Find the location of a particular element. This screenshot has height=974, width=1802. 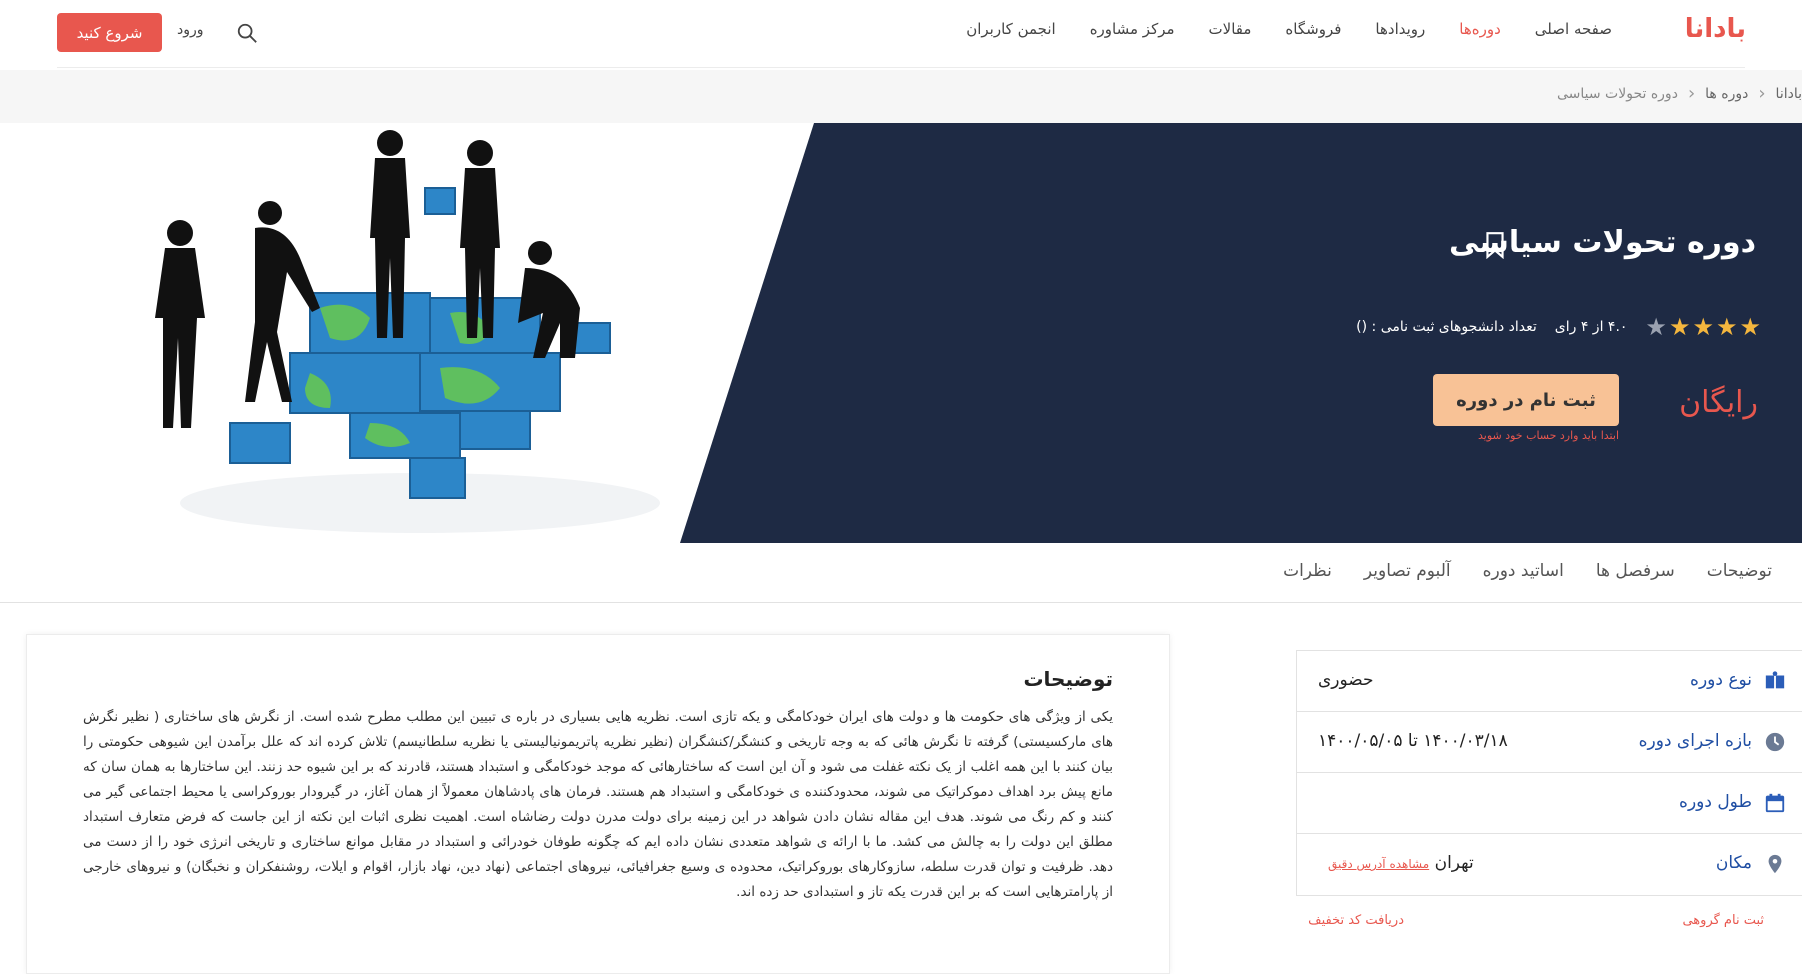

info-value-location: تهران مشاهده آدرس دقیق is located at coordinates (1396, 863).